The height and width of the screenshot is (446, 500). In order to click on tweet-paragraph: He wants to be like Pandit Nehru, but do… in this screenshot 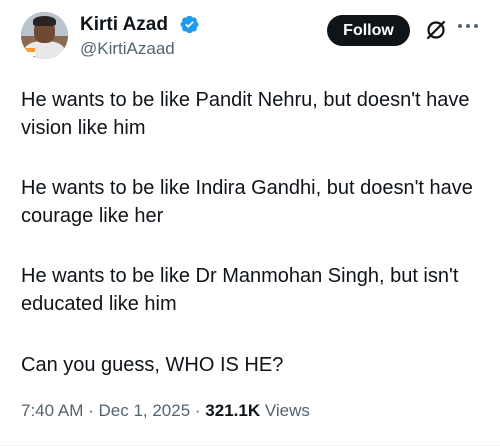, I will do `click(245, 114)`.